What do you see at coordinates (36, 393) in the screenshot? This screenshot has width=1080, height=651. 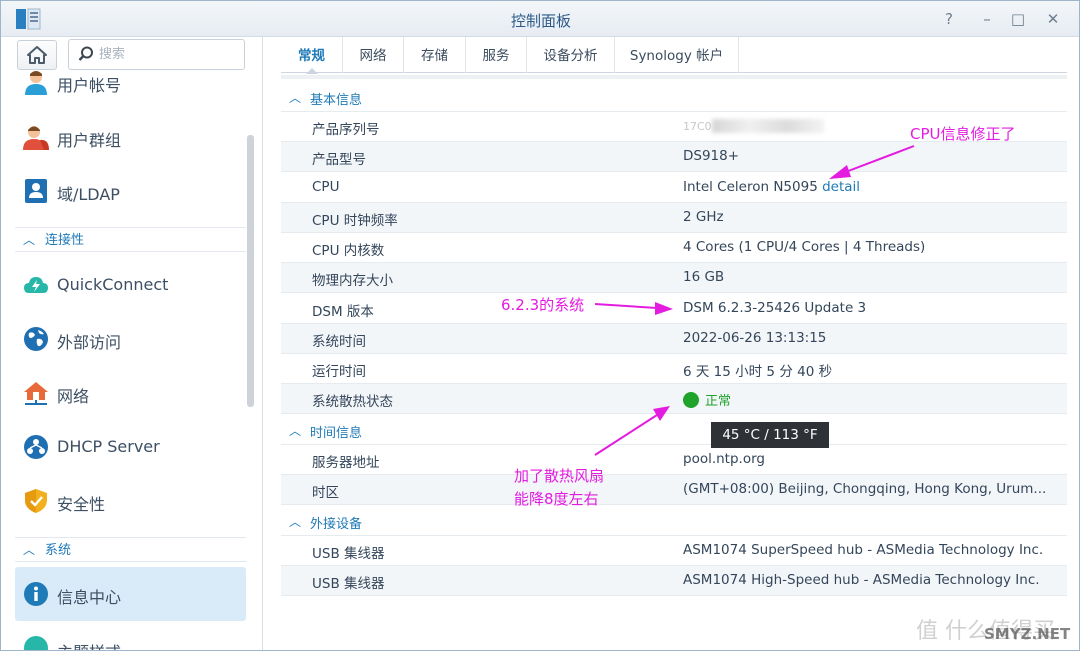 I see `network-house-icon` at bounding box center [36, 393].